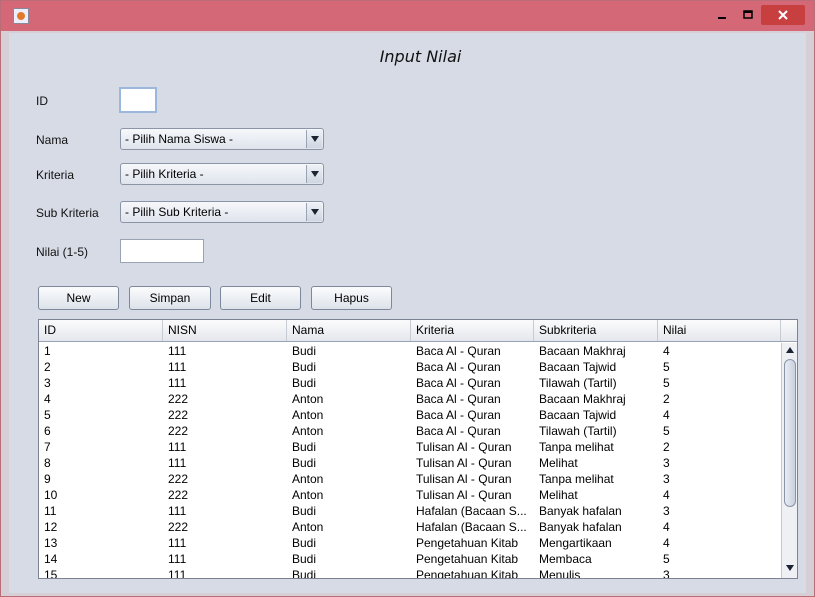  What do you see at coordinates (138, 100) in the screenshot?
I see `id-field` at bounding box center [138, 100].